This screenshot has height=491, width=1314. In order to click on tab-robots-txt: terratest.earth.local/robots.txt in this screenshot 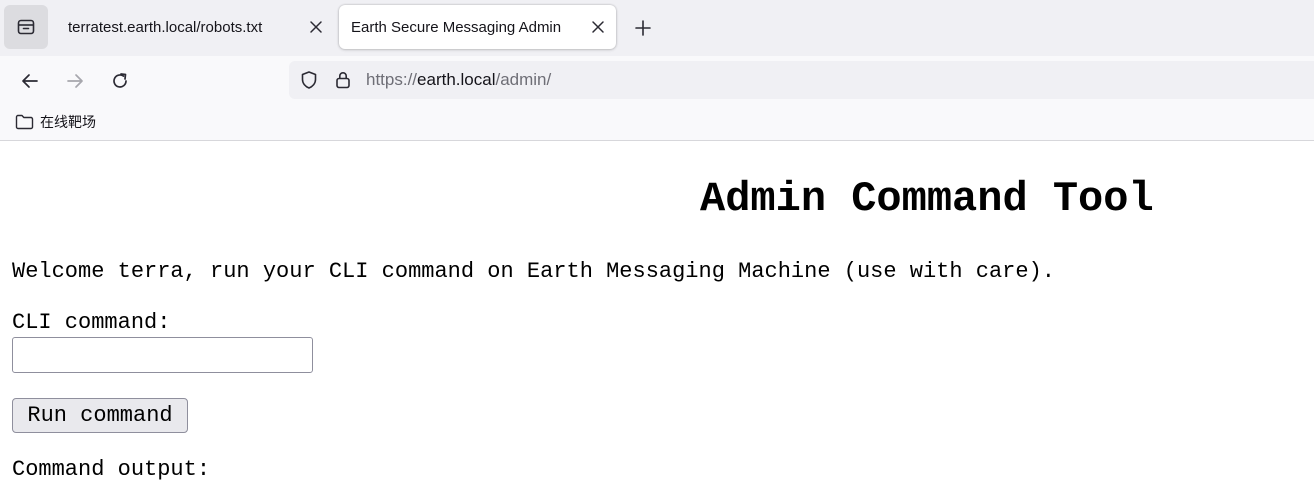, I will do `click(195, 27)`.